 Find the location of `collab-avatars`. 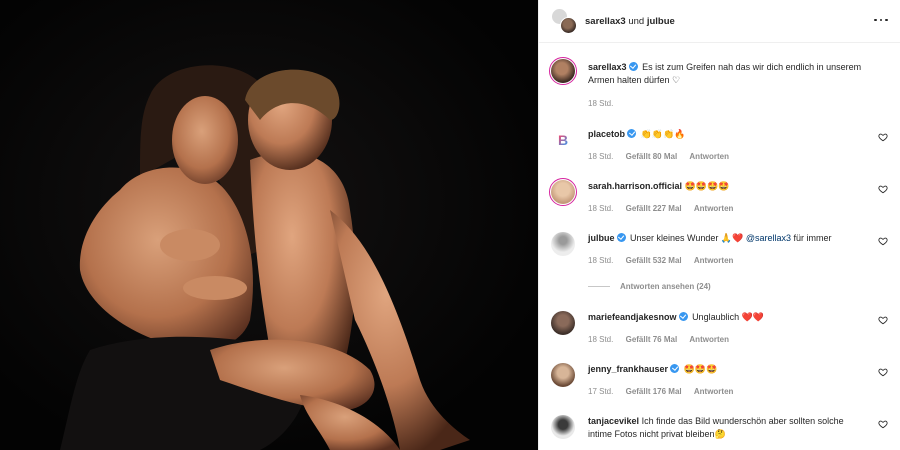

collab-avatars is located at coordinates (564, 21).